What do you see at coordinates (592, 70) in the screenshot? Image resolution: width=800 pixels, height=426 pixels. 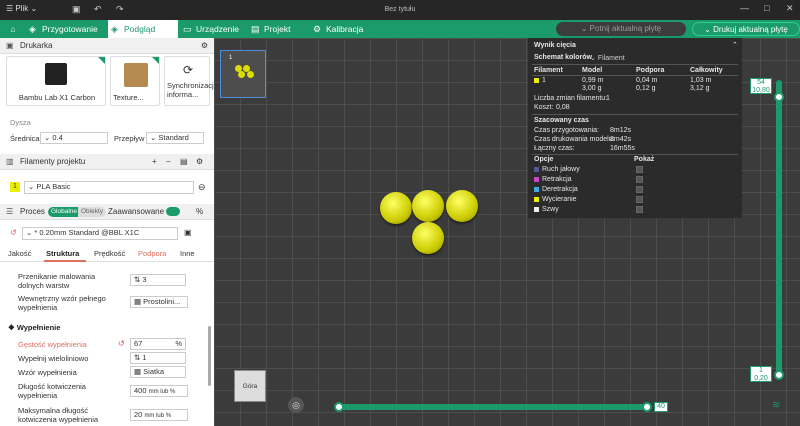 I see `col-model: Model` at bounding box center [592, 70].